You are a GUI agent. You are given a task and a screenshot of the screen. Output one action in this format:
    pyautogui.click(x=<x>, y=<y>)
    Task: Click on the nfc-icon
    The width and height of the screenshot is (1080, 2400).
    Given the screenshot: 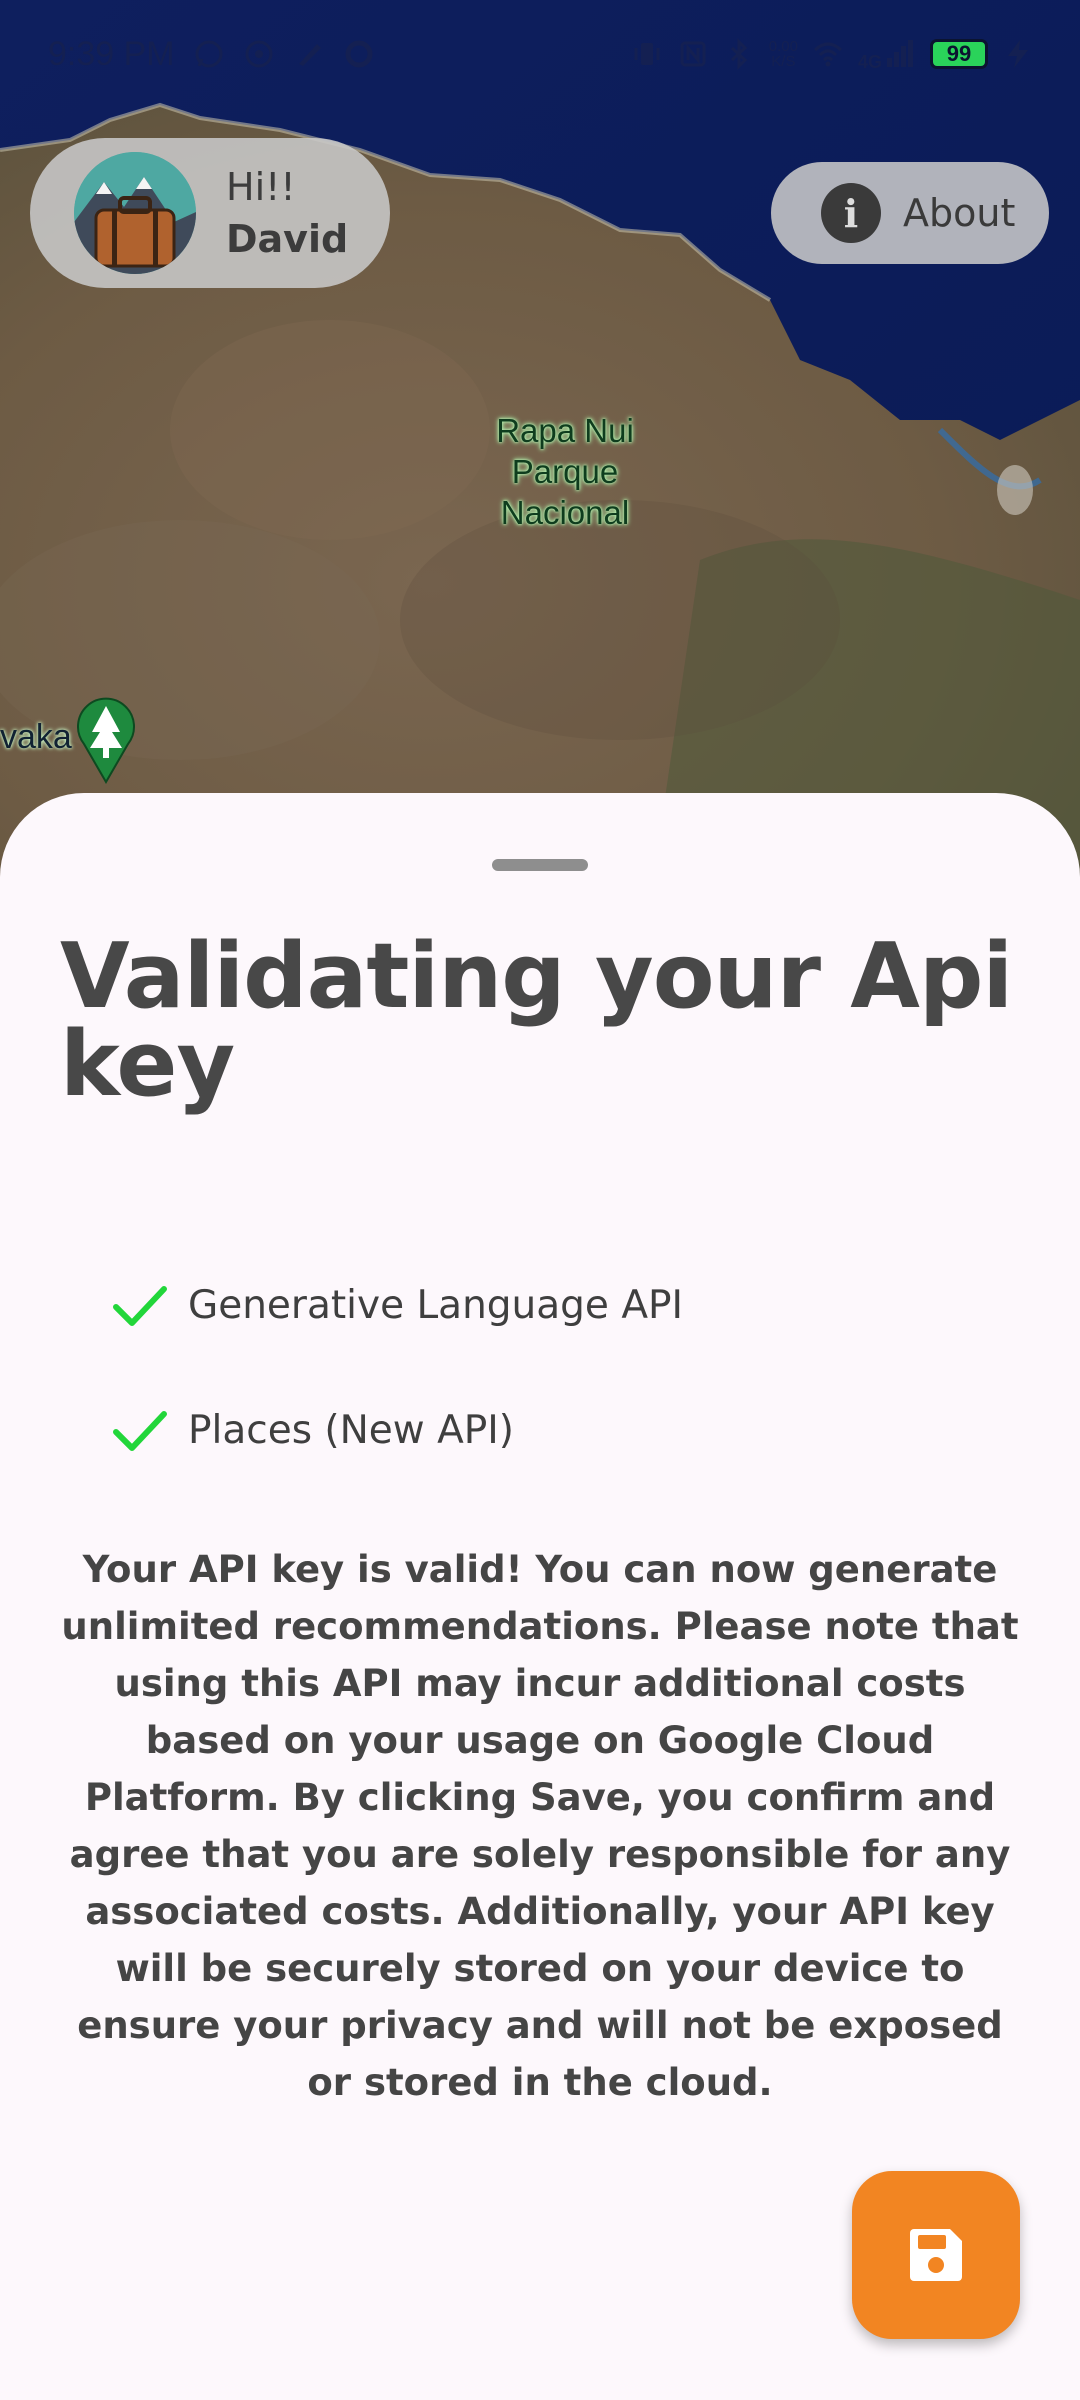 What is the action you would take?
    pyautogui.click(x=693, y=54)
    